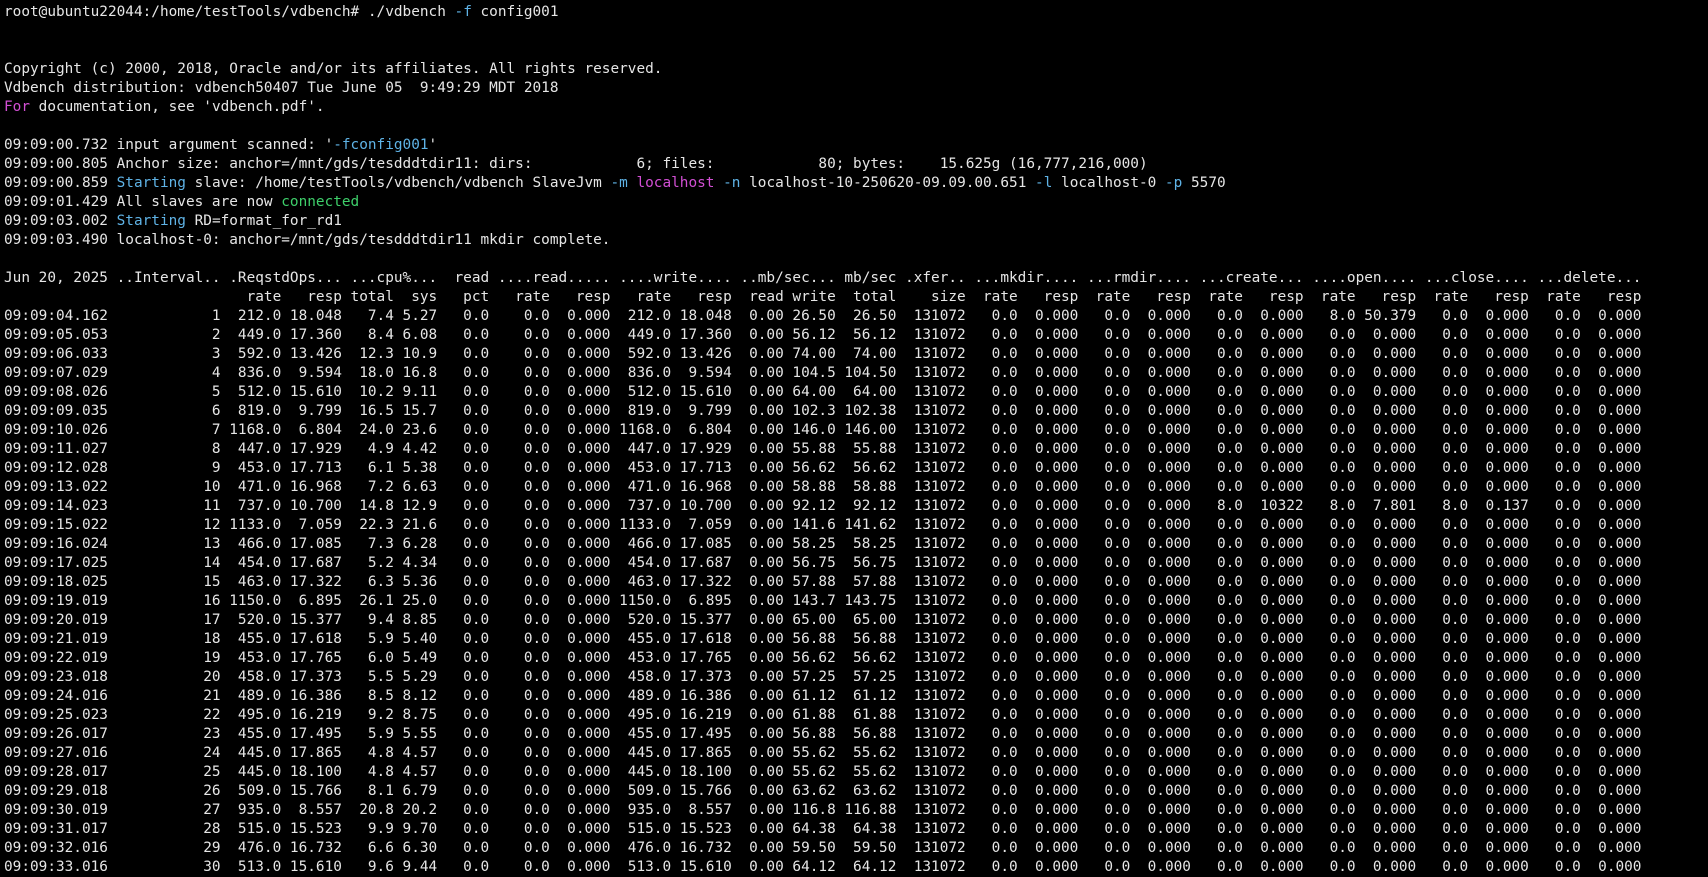 The width and height of the screenshot is (1708, 877). Describe the element at coordinates (1174, 183) in the screenshot. I see `flag-p: -p` at that location.